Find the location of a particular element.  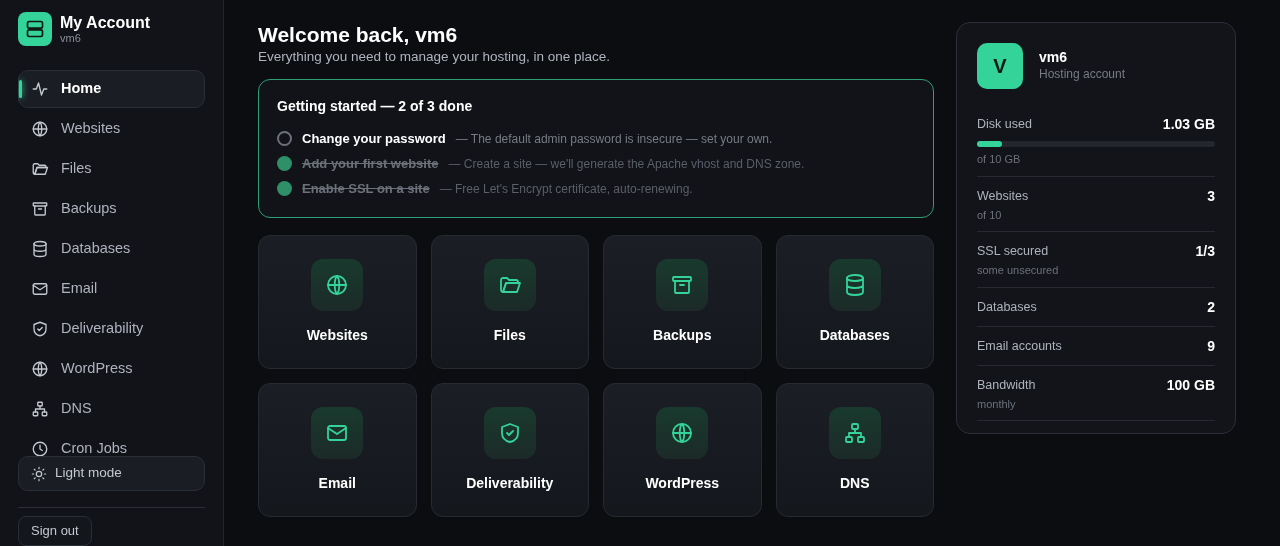

pulse-icon is located at coordinates (40, 89).